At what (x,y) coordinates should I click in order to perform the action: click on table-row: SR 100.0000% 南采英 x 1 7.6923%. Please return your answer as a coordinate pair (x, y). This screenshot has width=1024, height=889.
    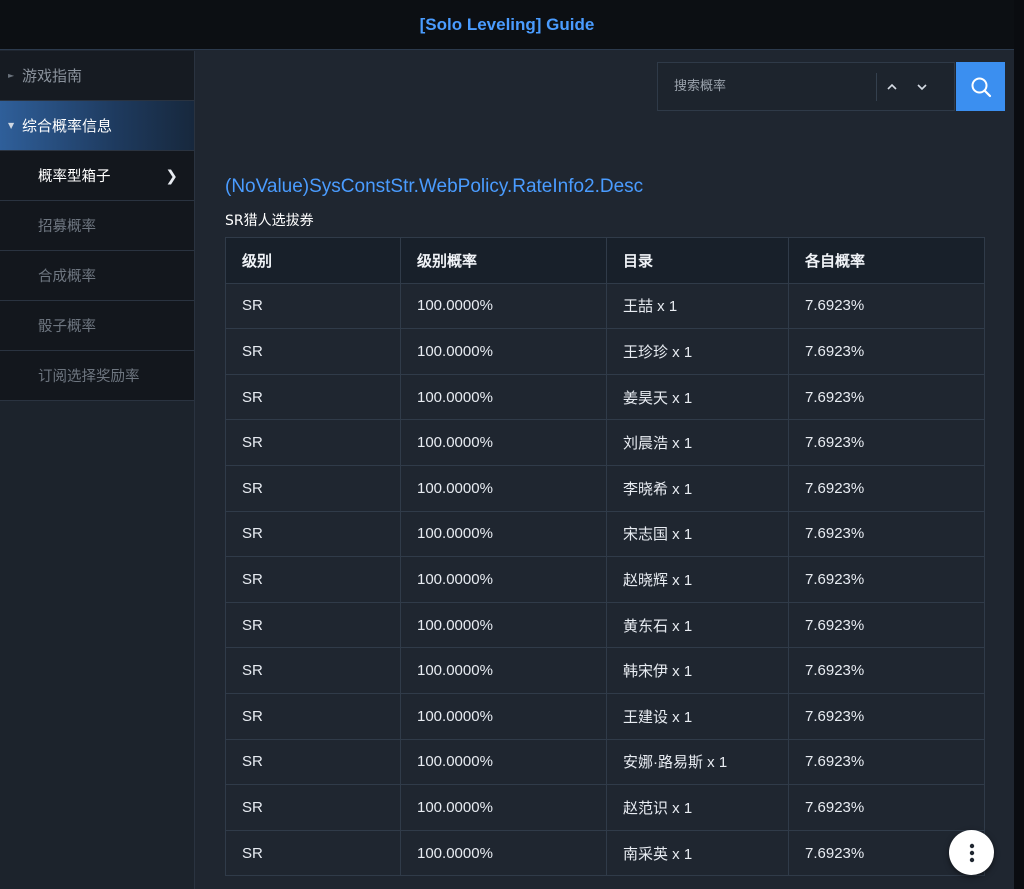
    Looking at the image, I should click on (605, 853).